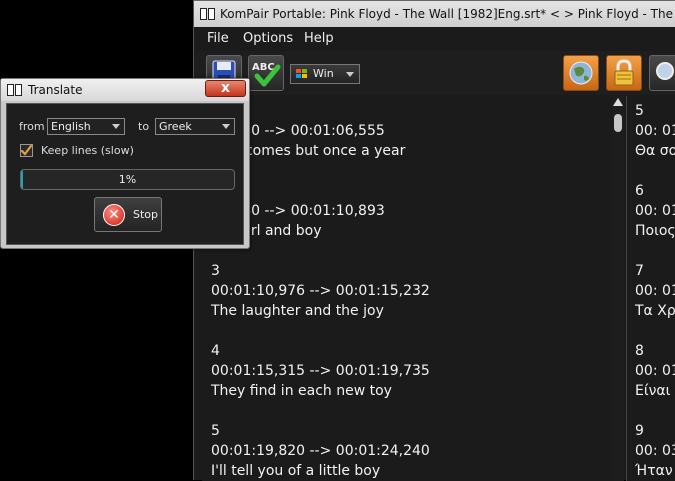  I want to click on source-subtitle-time: 00:01:19,820 --> 00:01:24,240, so click(320, 451).